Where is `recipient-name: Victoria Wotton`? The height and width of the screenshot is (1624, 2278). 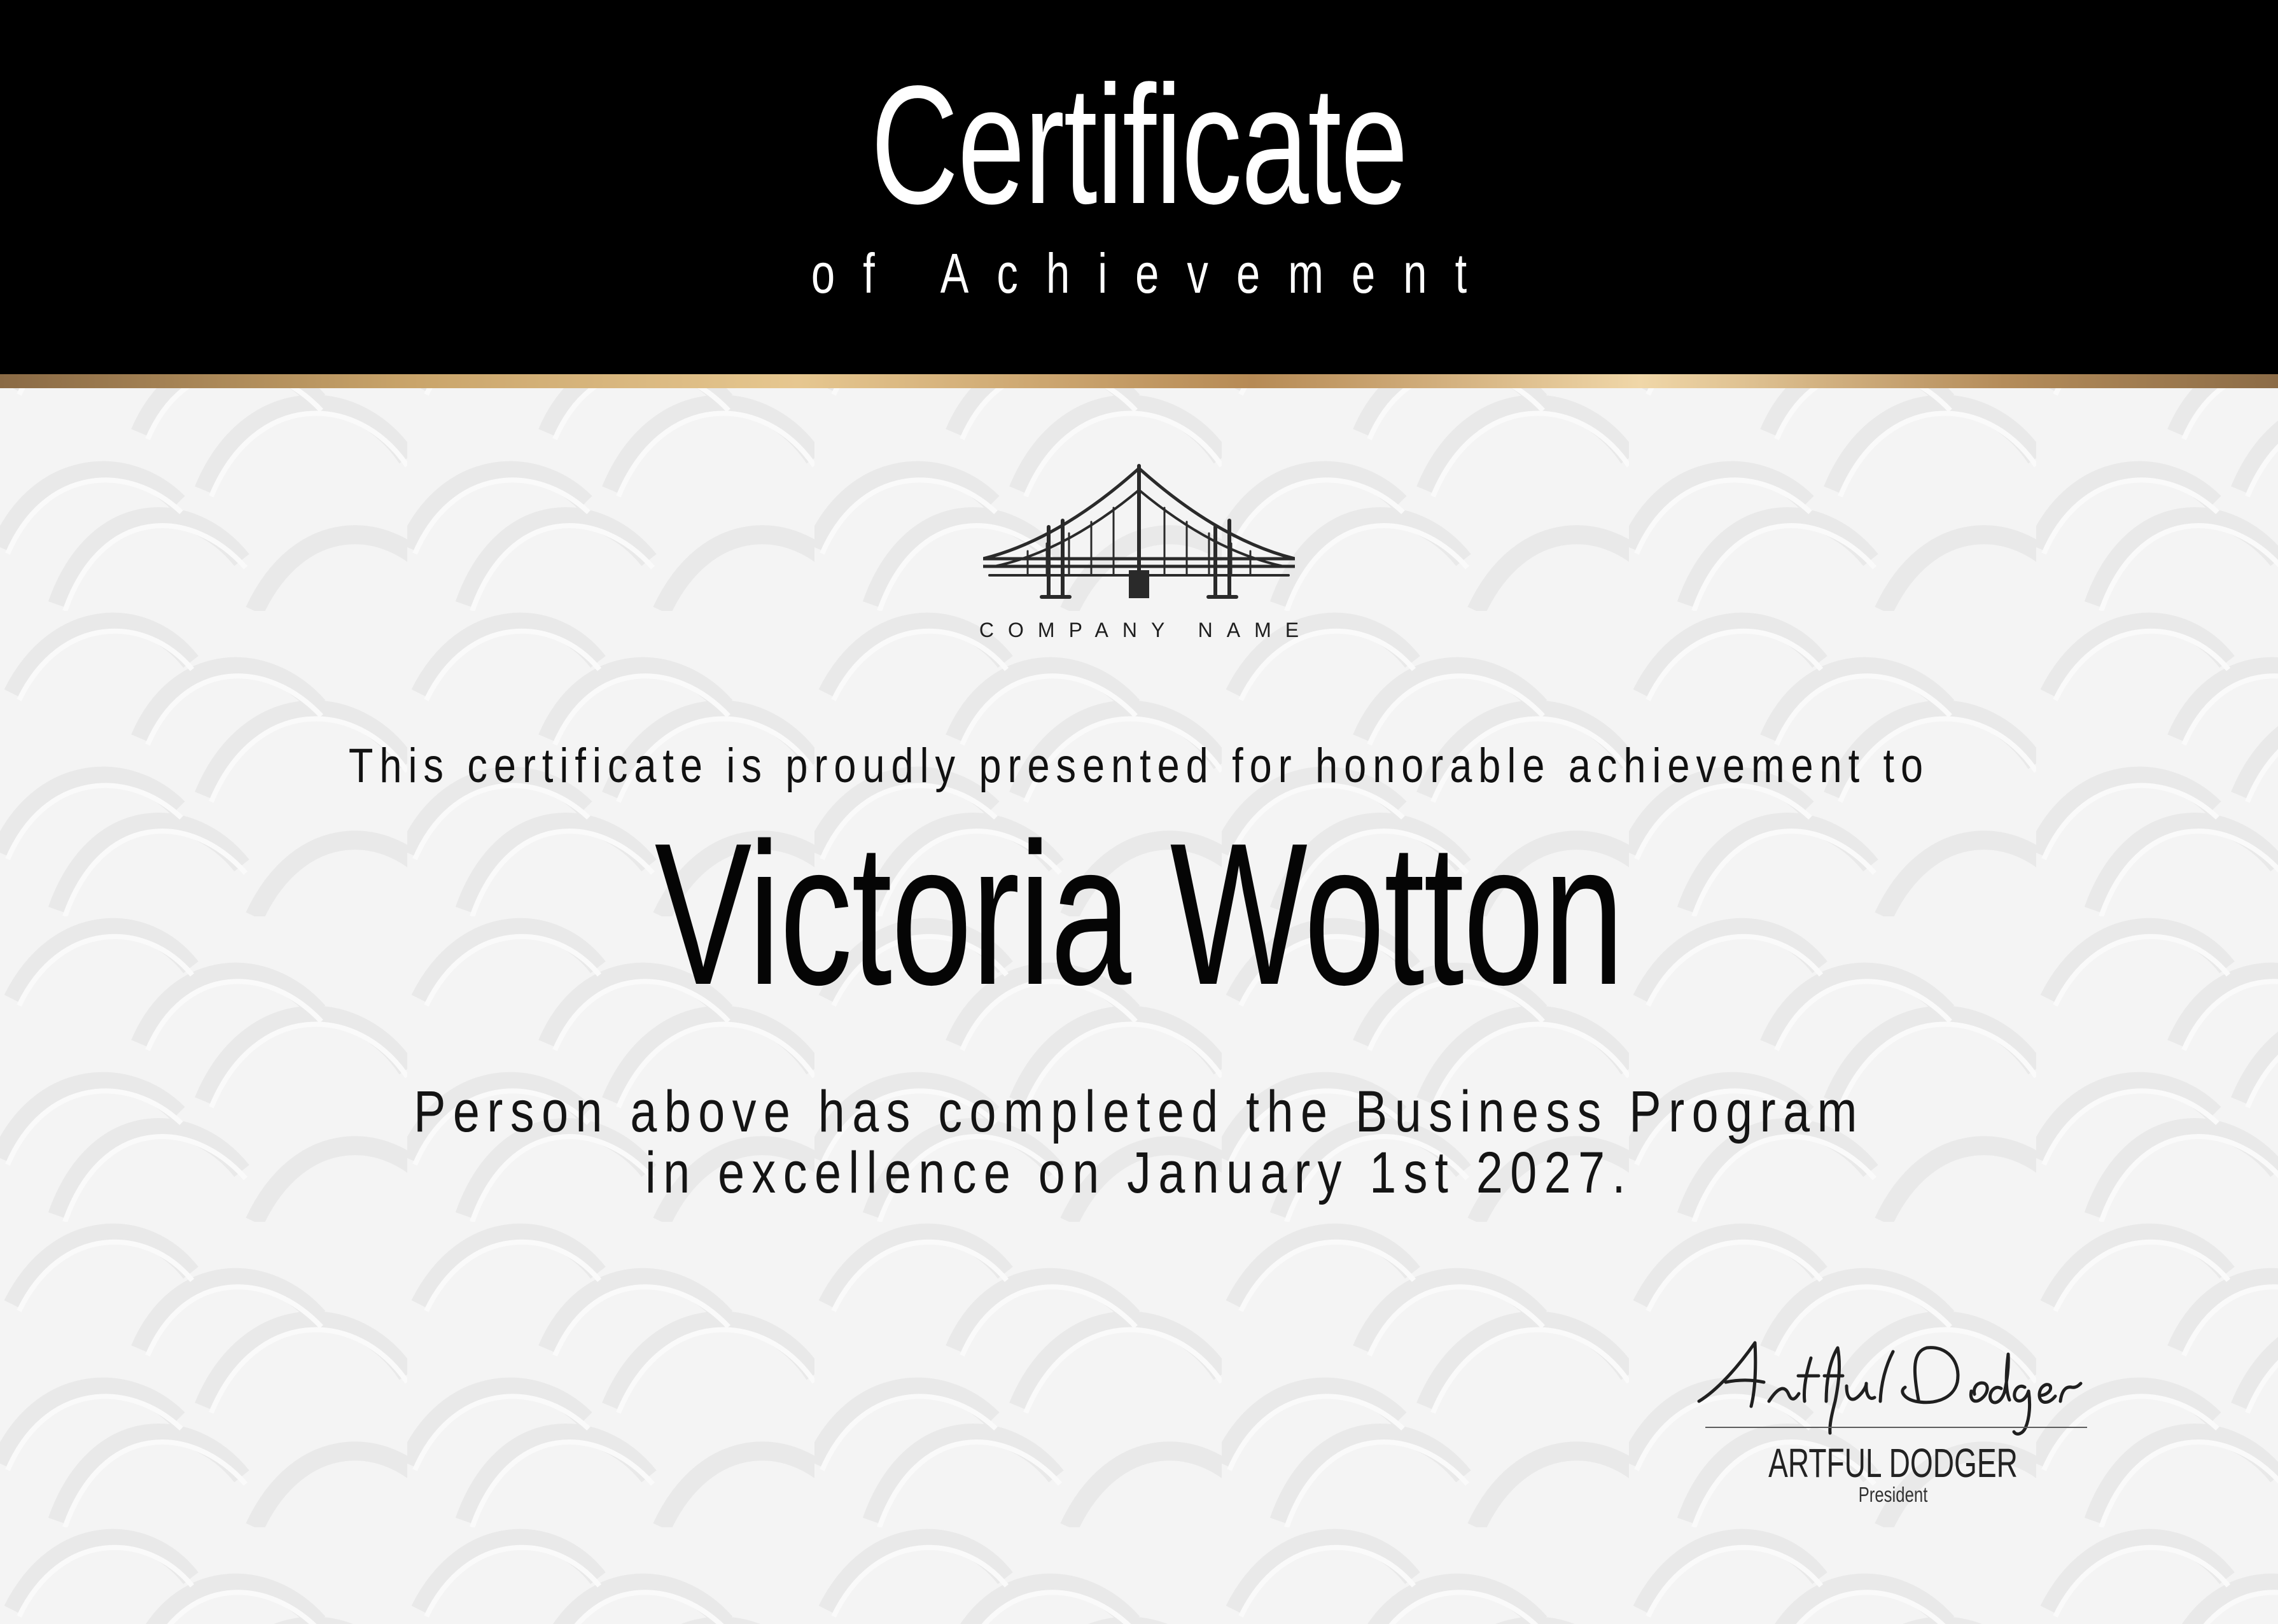
recipient-name: Victoria Wotton is located at coordinates (1139, 914).